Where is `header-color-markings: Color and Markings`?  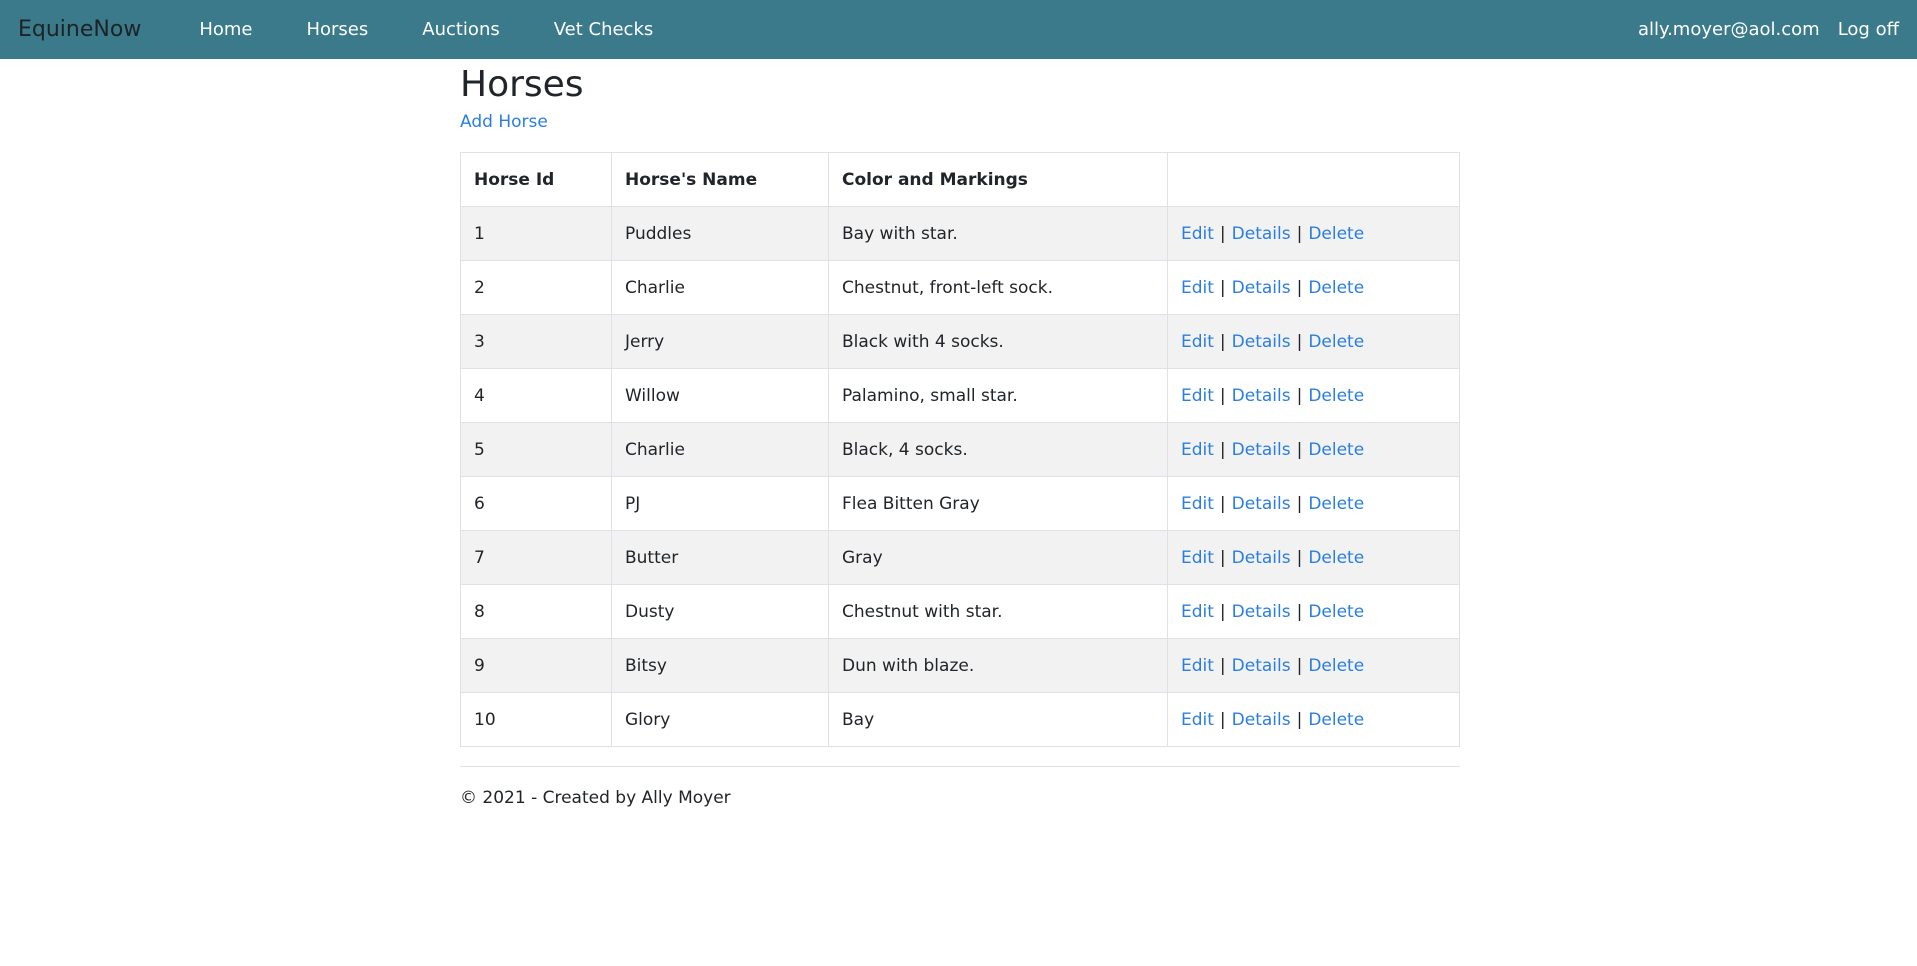 header-color-markings: Color and Markings is located at coordinates (998, 180).